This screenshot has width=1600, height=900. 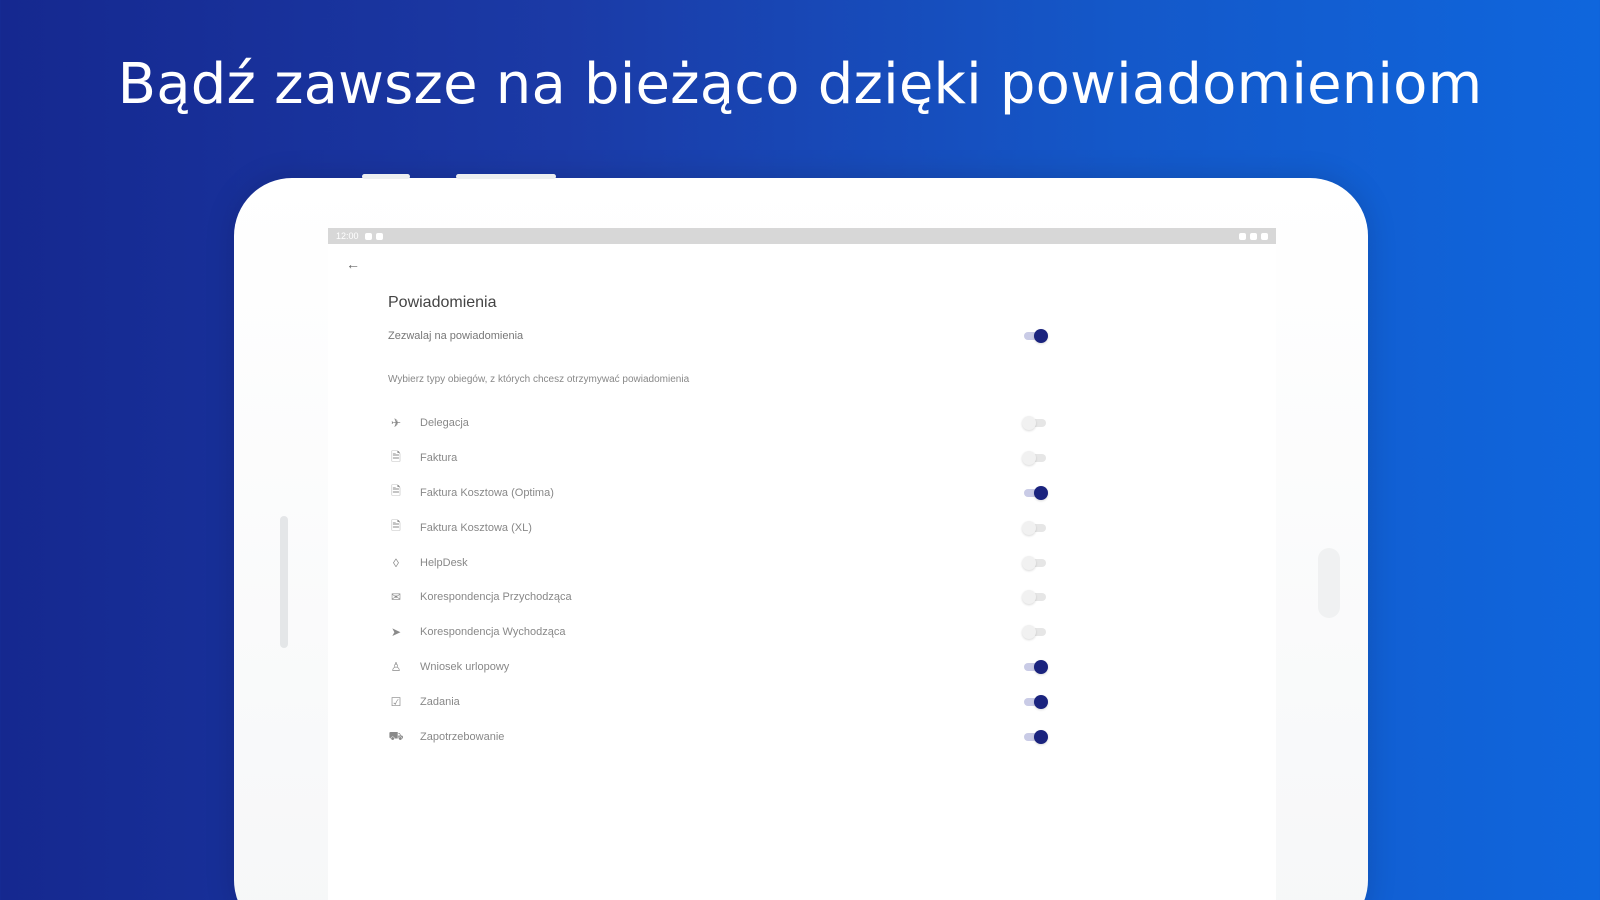 What do you see at coordinates (718, 736) in the screenshot?
I see `notification-type-row: ⛟ Zapotrzebowanie` at bounding box center [718, 736].